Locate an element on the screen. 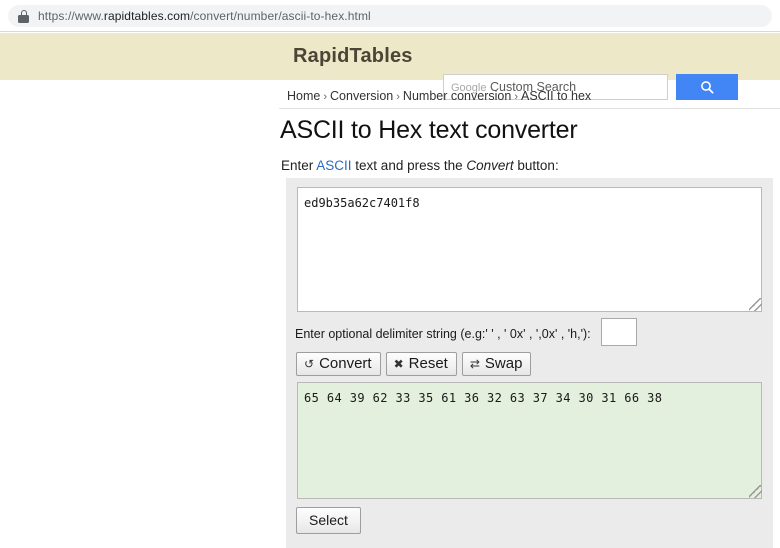  convert-button: ↺ Convert is located at coordinates (338, 364).